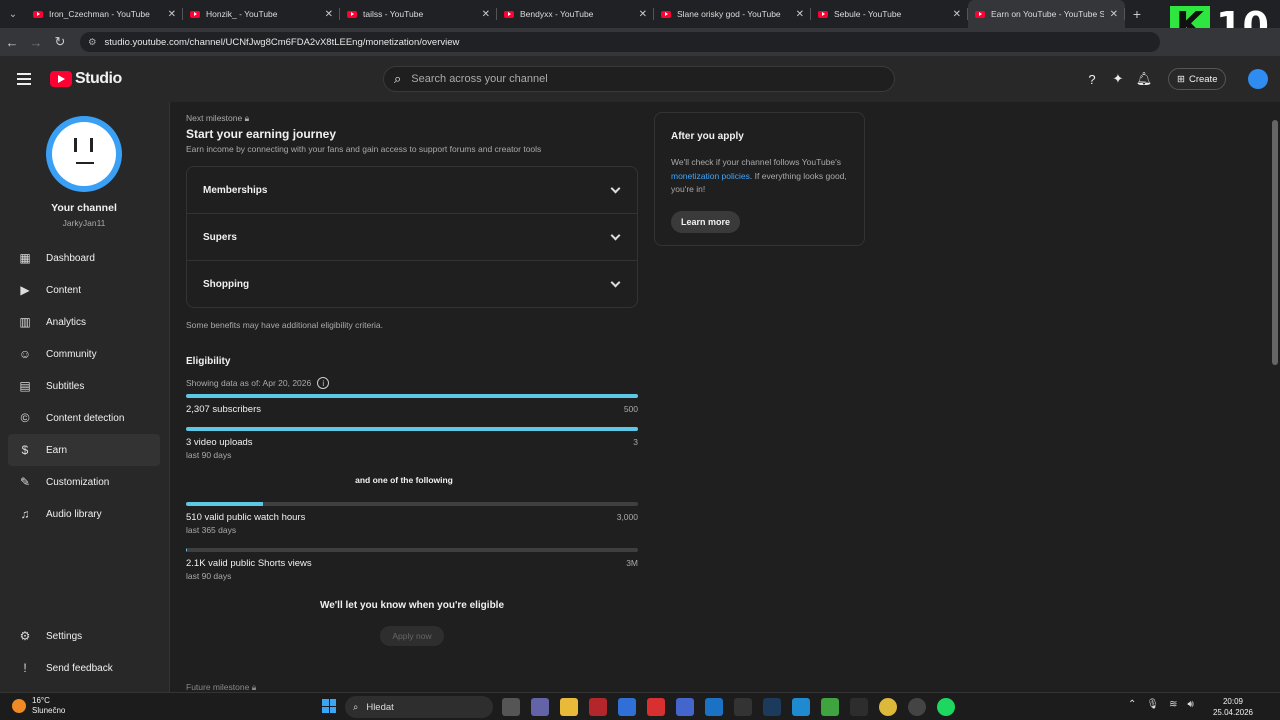 This screenshot has height=720, width=1280. I want to click on metric-period: last 365 days, so click(211, 530).